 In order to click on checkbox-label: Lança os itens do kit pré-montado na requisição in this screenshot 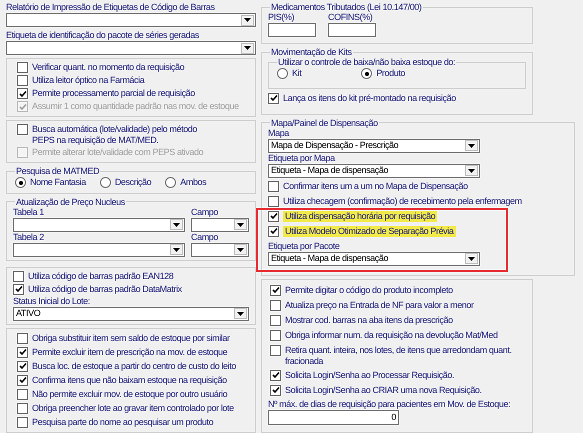, I will do `click(369, 98)`.